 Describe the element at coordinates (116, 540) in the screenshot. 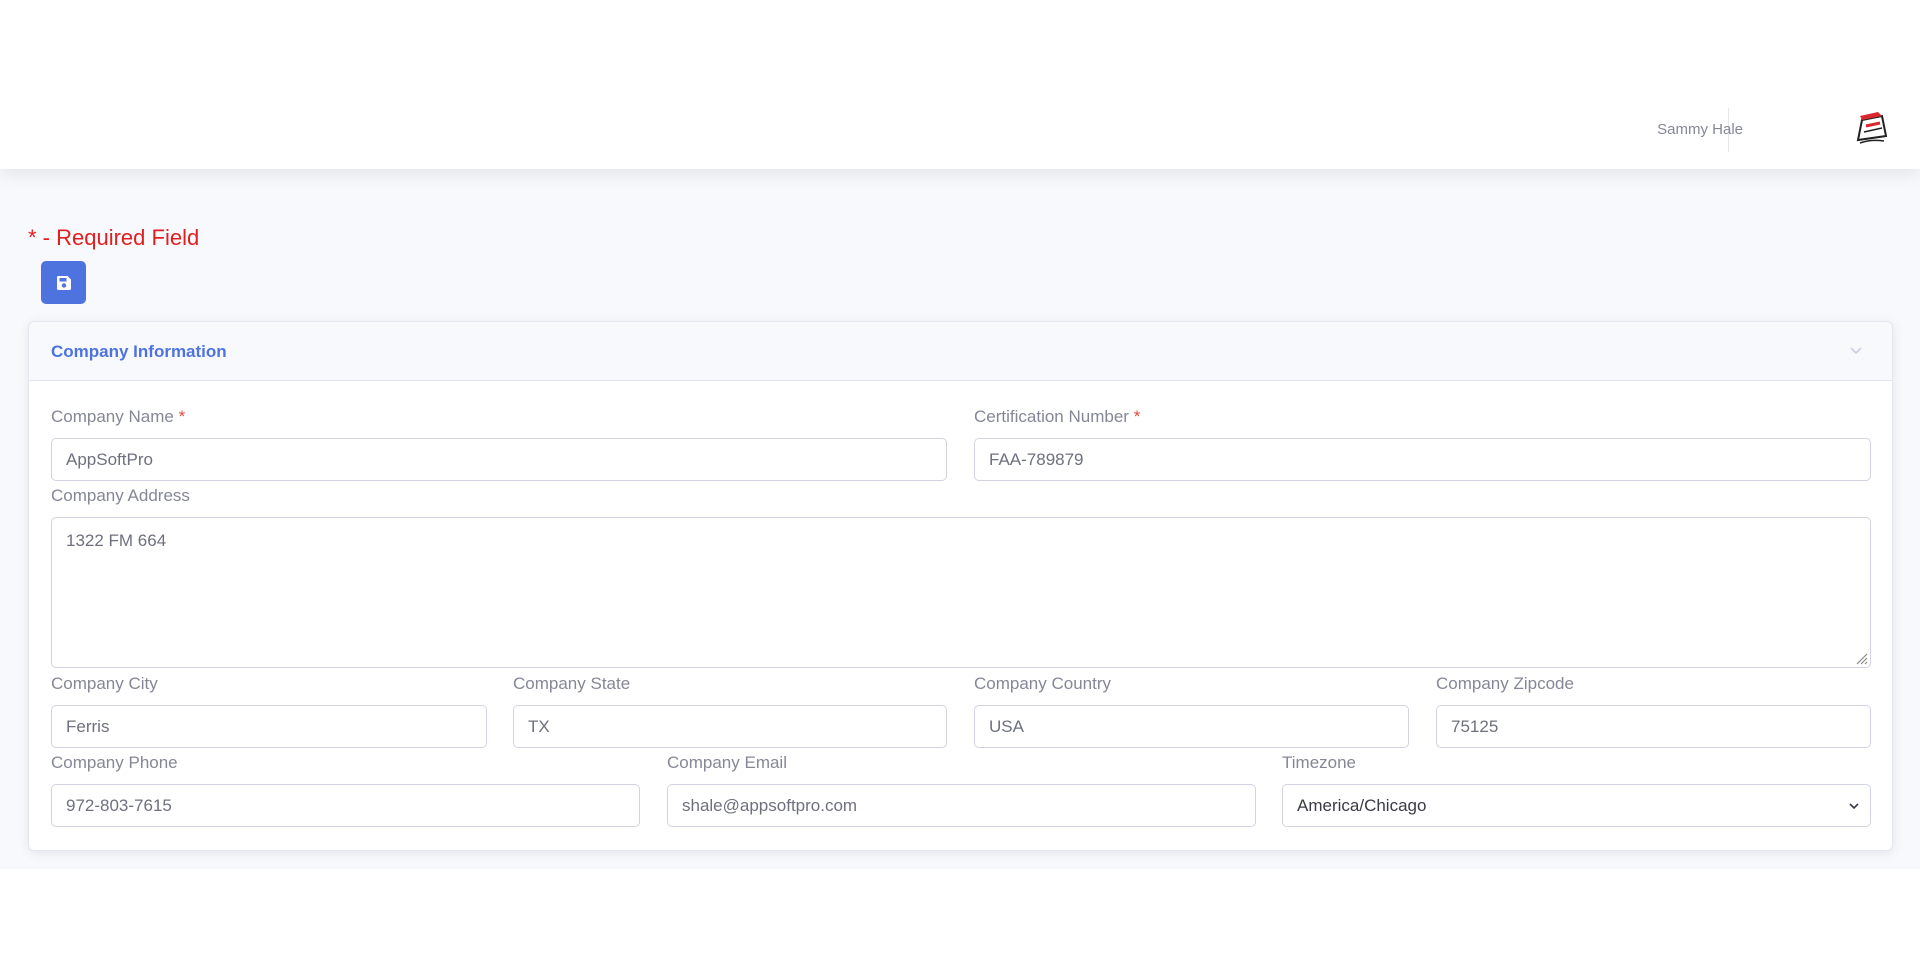

I see `company-address-value: 1322 FM 664` at that location.